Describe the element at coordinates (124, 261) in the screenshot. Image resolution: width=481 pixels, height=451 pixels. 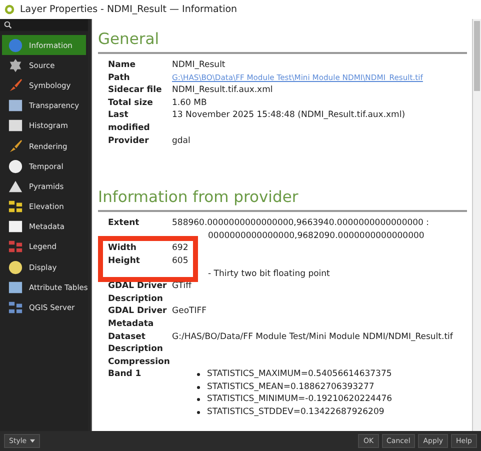
I see `field-label: Height` at that location.